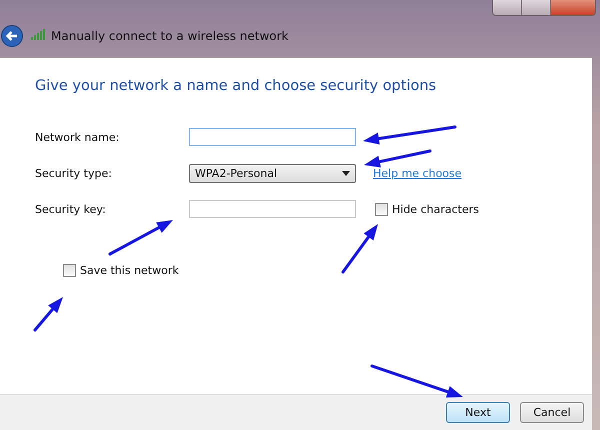 The image size is (600, 430). I want to click on field-label: Network name:, so click(77, 137).